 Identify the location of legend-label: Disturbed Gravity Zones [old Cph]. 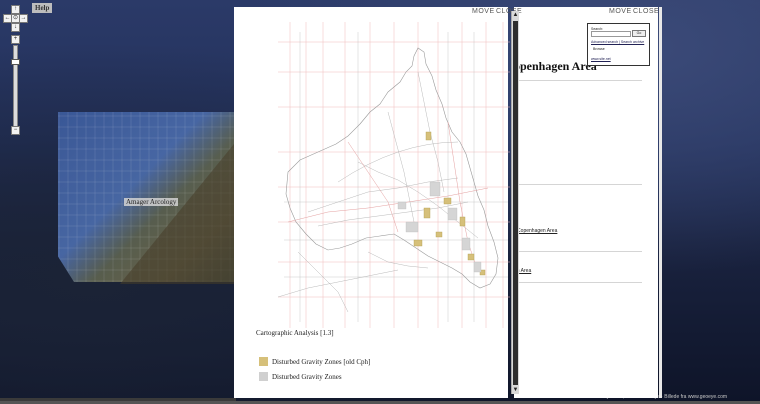
(321, 362).